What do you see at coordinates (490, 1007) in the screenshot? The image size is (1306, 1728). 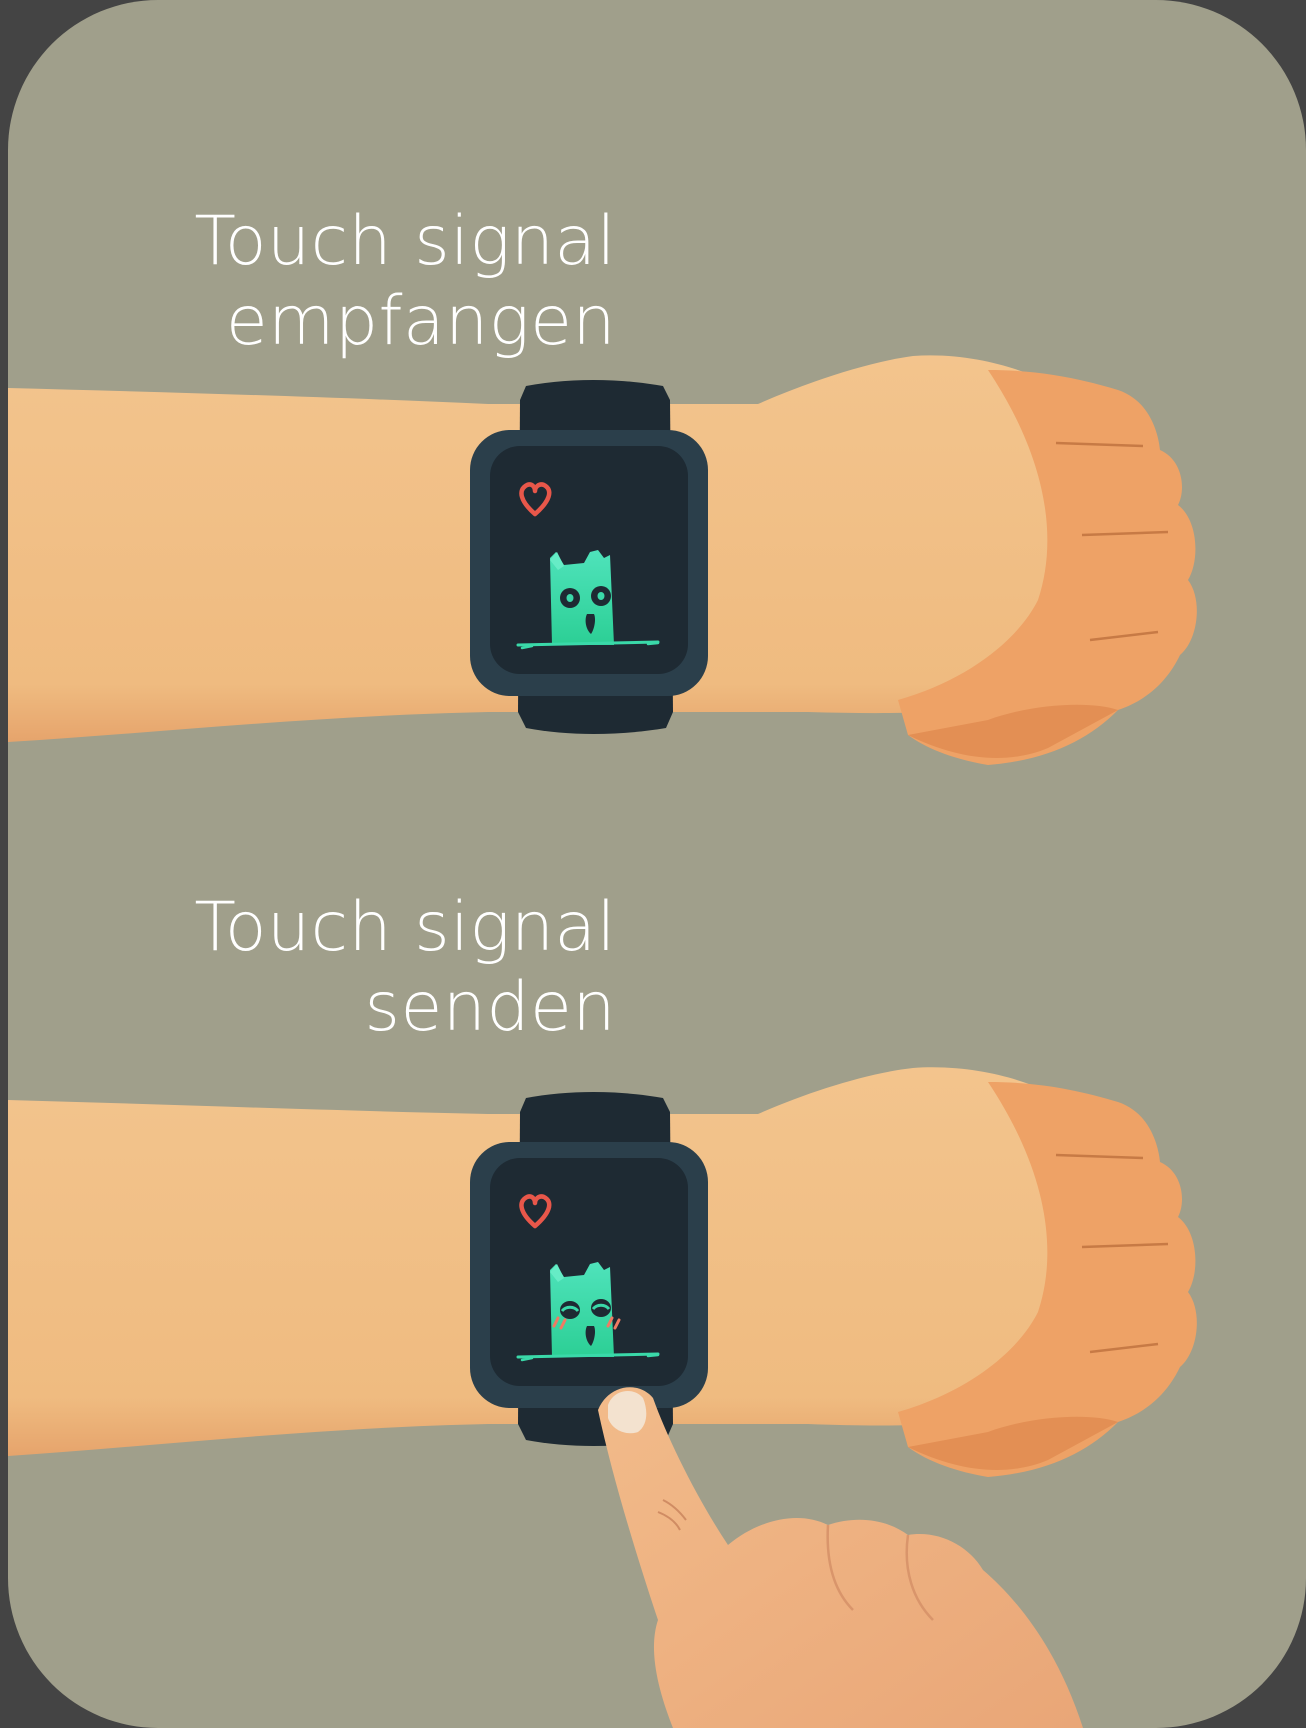 I see `caption-line-2: senden` at bounding box center [490, 1007].